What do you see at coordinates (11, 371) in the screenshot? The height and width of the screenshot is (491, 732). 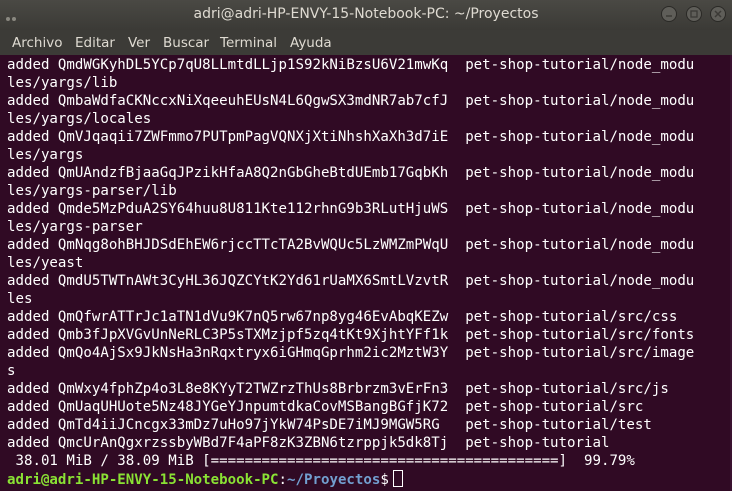 I see `output-line: s` at bounding box center [11, 371].